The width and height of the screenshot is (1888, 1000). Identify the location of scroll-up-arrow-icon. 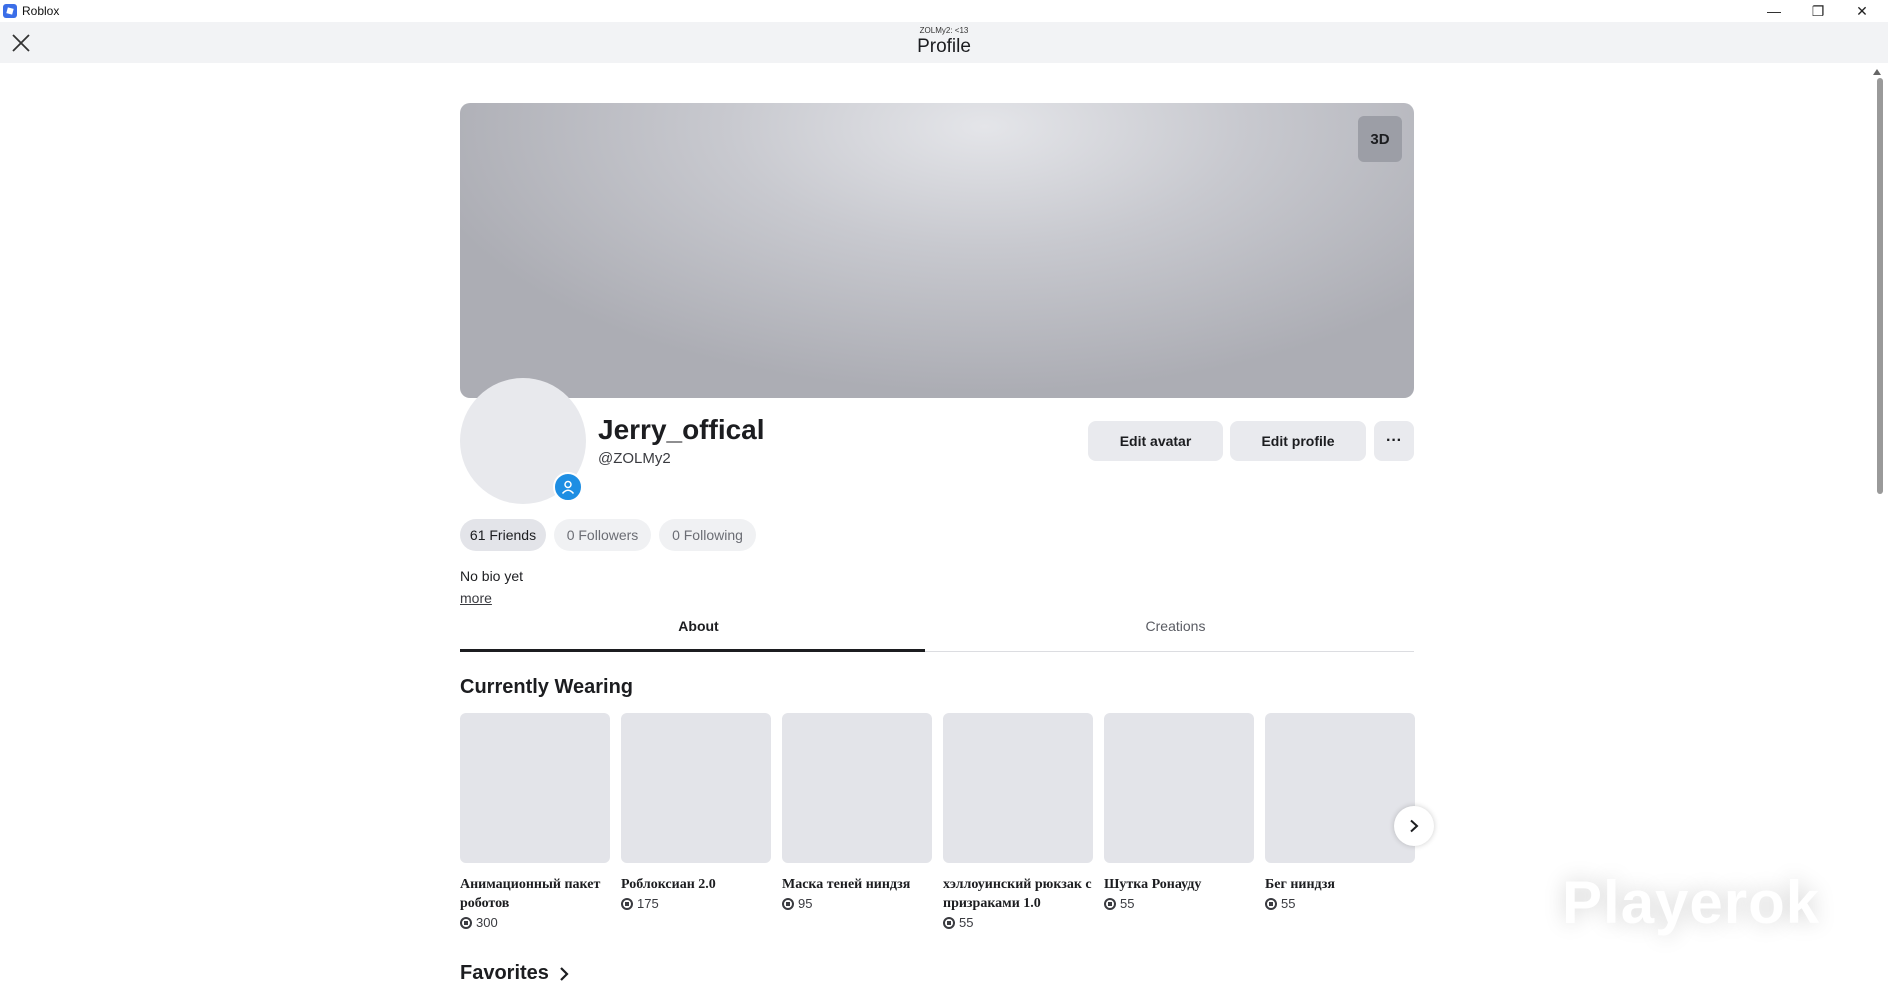
(1877, 72).